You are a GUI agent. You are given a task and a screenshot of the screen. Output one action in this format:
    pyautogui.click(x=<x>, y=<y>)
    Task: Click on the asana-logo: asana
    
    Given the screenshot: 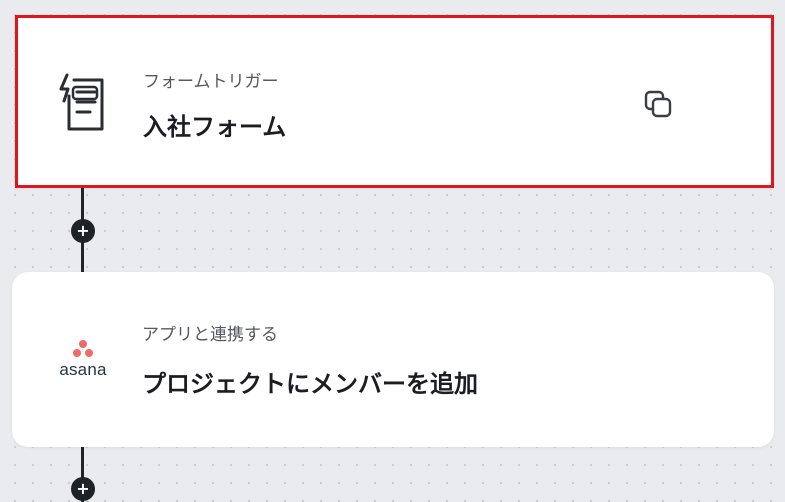 What is the action you would take?
    pyautogui.click(x=83, y=360)
    